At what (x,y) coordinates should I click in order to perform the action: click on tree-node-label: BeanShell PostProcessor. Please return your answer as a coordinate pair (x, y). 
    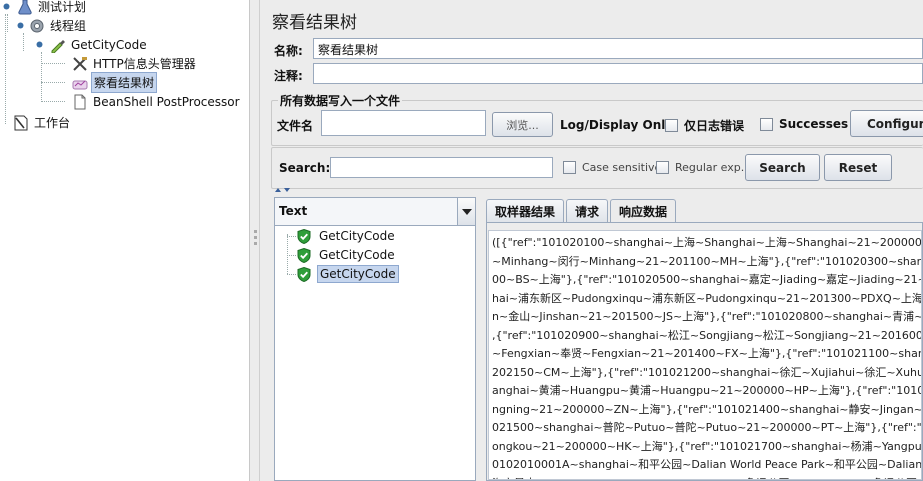
    Looking at the image, I should click on (166, 101).